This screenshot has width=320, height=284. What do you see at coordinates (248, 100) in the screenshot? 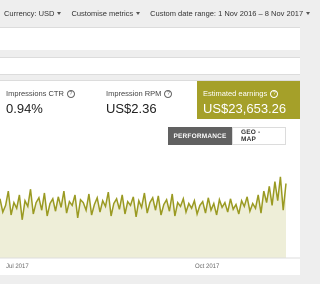
I see `metric-estimated-earnings: Estimated earnings ? US$23,653.26` at bounding box center [248, 100].